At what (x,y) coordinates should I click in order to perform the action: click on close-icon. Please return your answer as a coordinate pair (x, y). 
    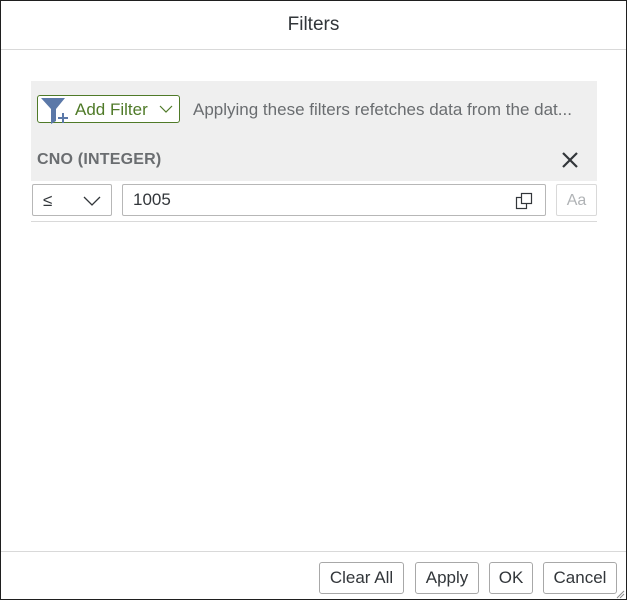
    Looking at the image, I should click on (570, 160).